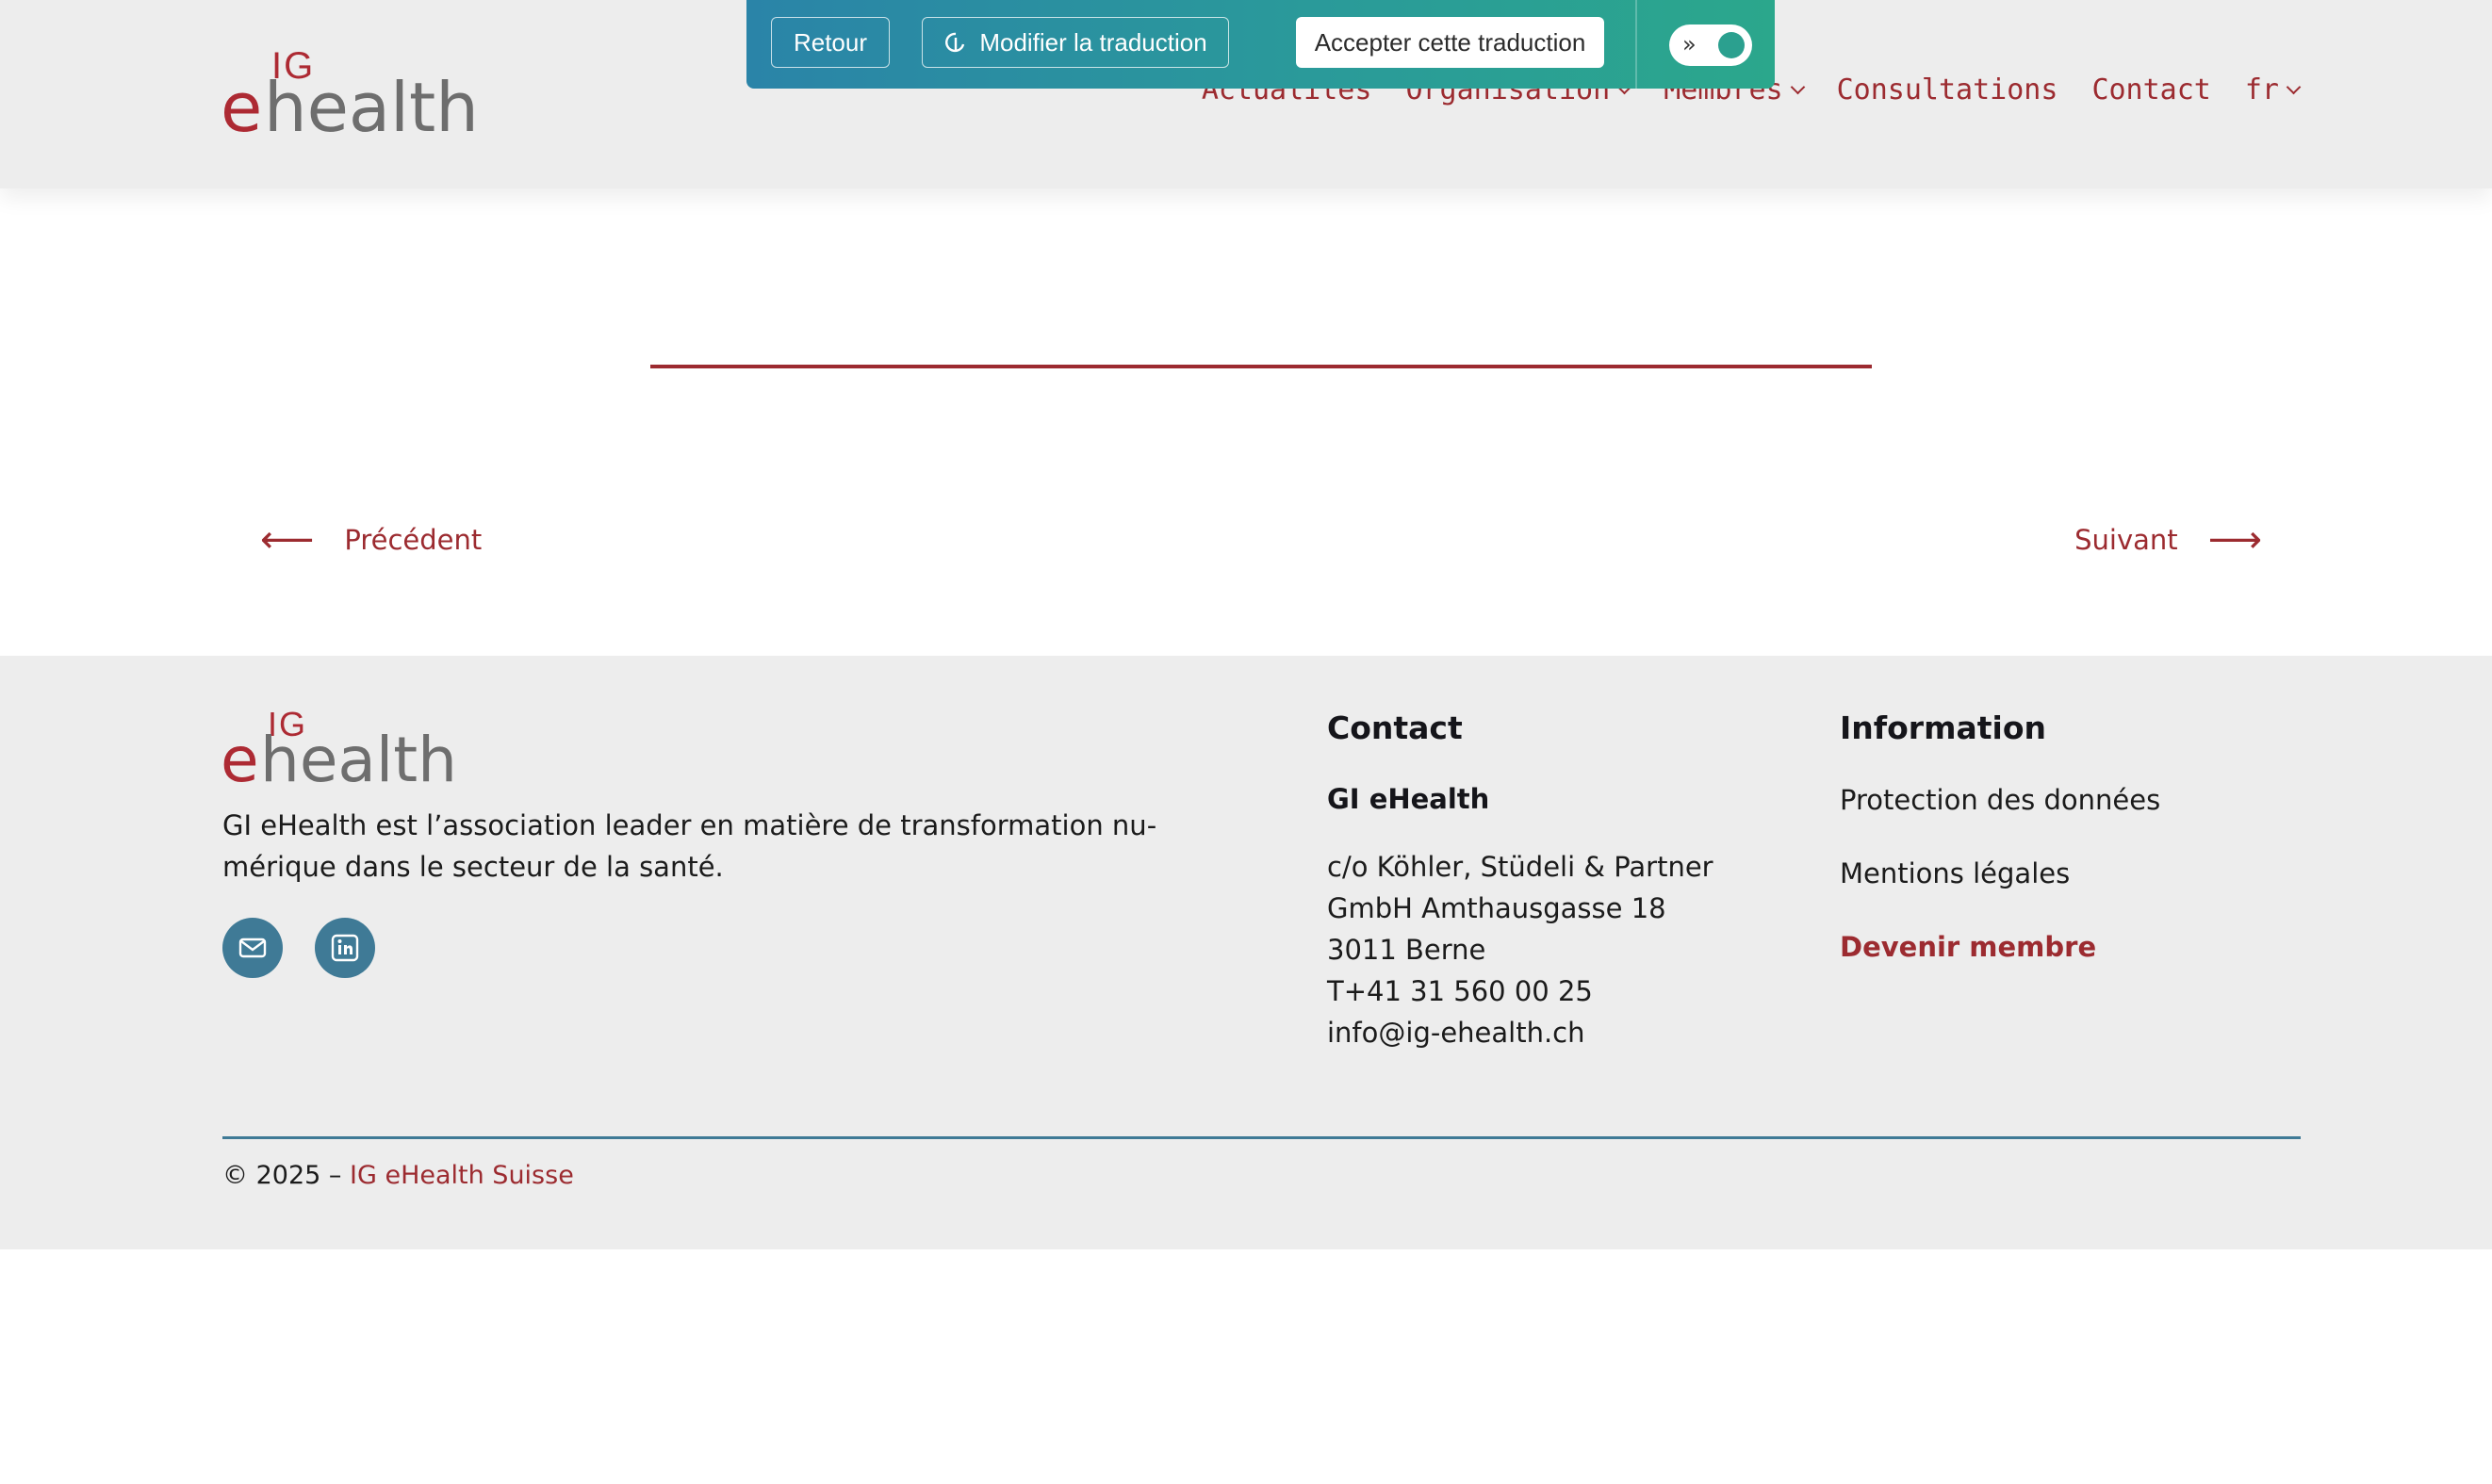 The height and width of the screenshot is (1484, 2492). I want to click on become-member-link: Devenir membre, so click(1968, 947).